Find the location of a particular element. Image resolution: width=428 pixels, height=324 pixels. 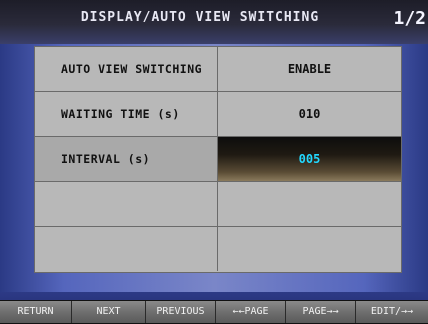

setting-label: AUTO VIEW SWITCHING is located at coordinates (126, 69).